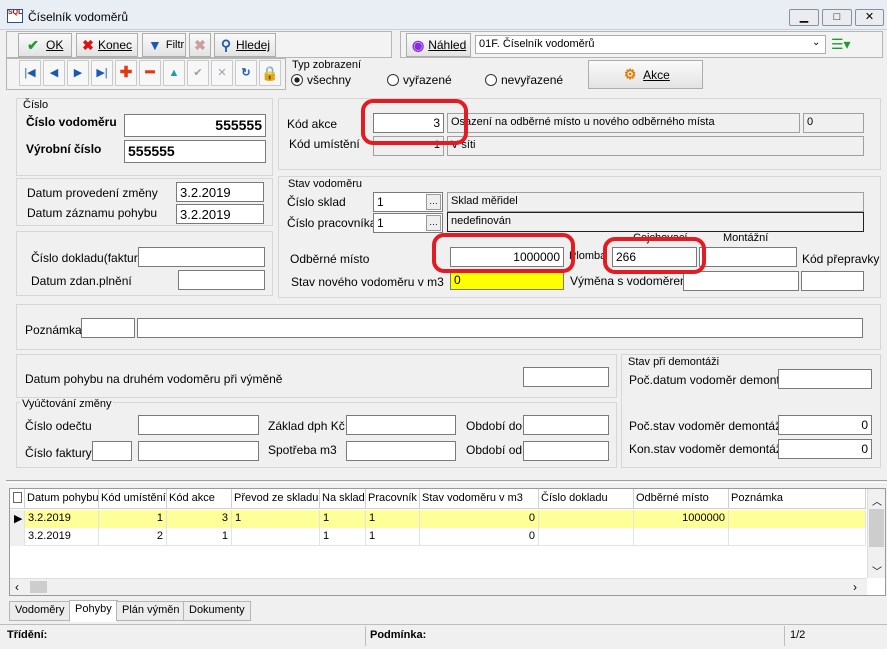  What do you see at coordinates (221, 280) in the screenshot?
I see `datum-zdan-field` at bounding box center [221, 280].